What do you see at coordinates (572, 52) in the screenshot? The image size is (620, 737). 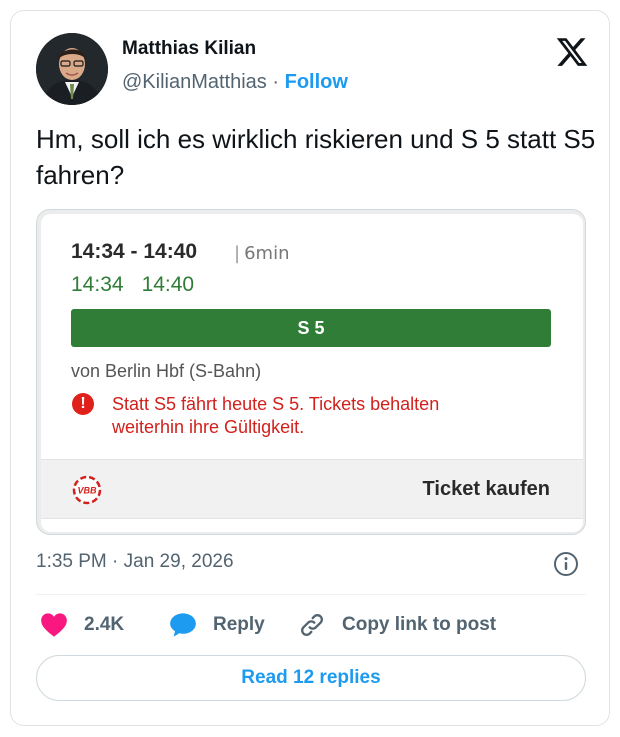 I see `x-logo-icon` at bounding box center [572, 52].